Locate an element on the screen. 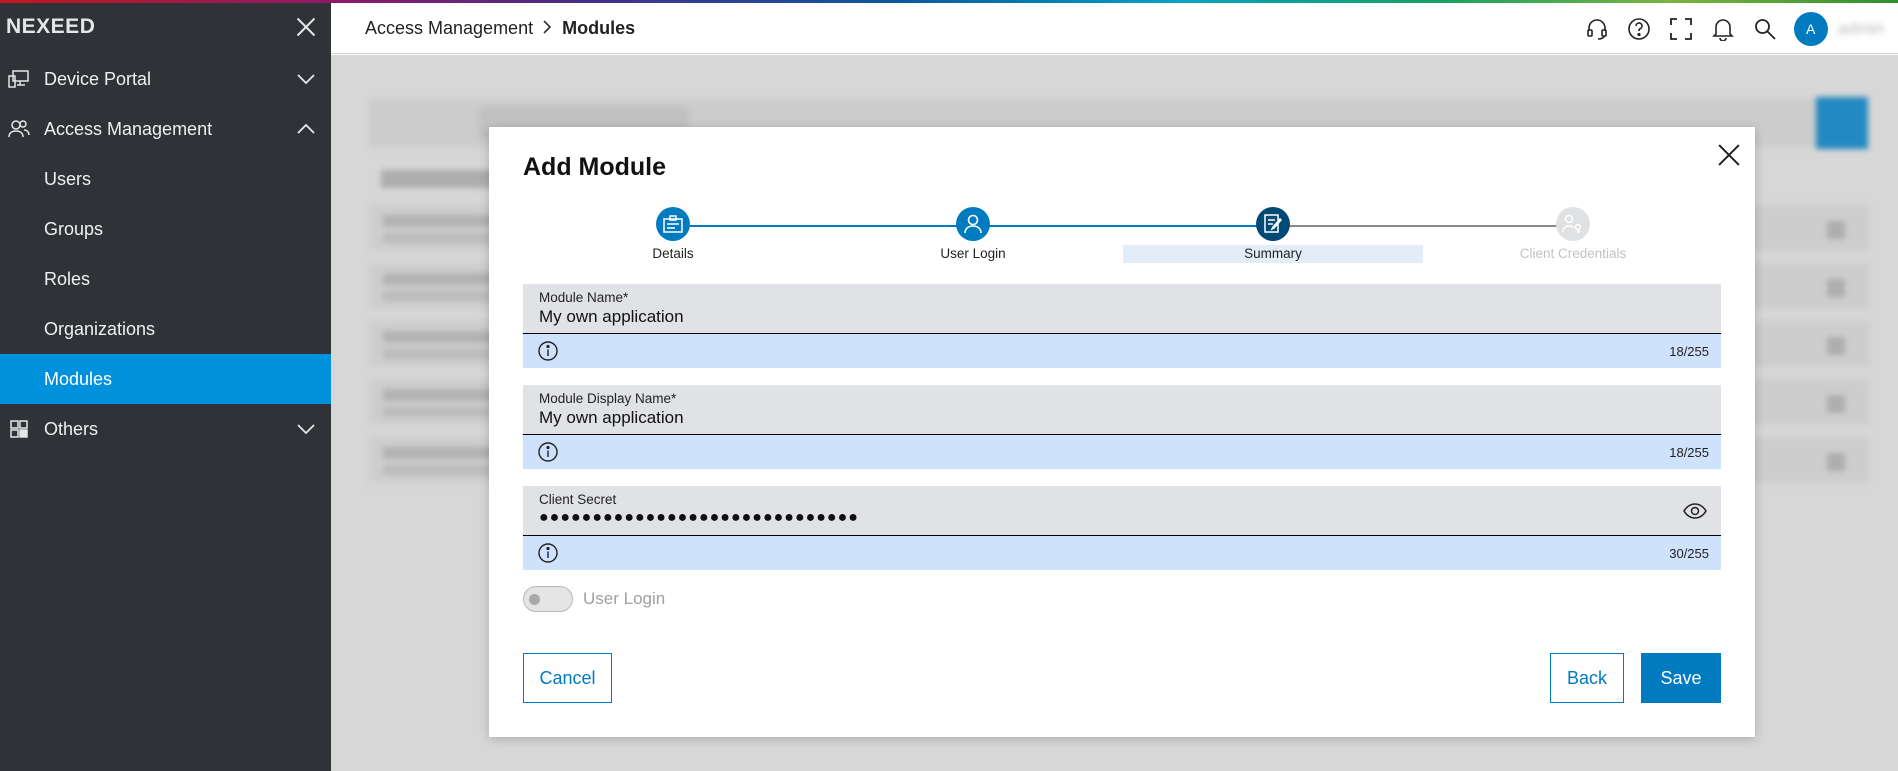 This screenshot has height=771, width=1898. breadcrumb-current: Modules is located at coordinates (599, 27).